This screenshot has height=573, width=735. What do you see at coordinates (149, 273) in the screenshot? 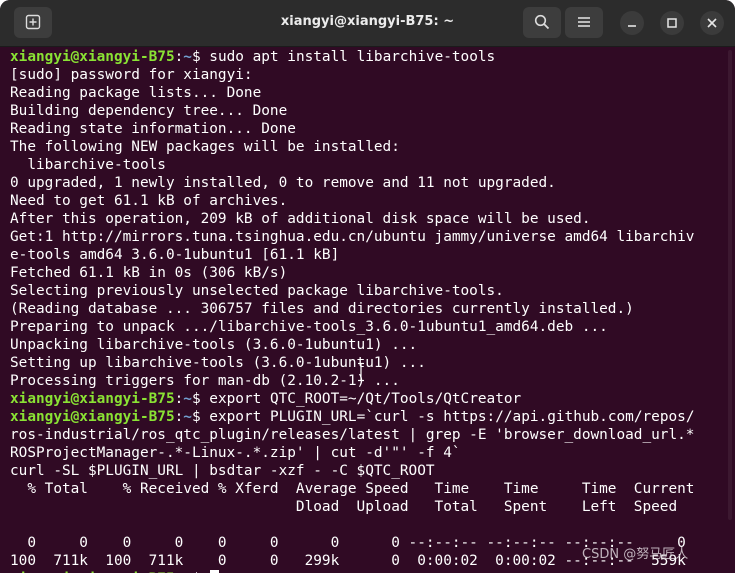
I see `output-line: Fetched 61.1 kB in 0s (306 kB/s)` at bounding box center [149, 273].